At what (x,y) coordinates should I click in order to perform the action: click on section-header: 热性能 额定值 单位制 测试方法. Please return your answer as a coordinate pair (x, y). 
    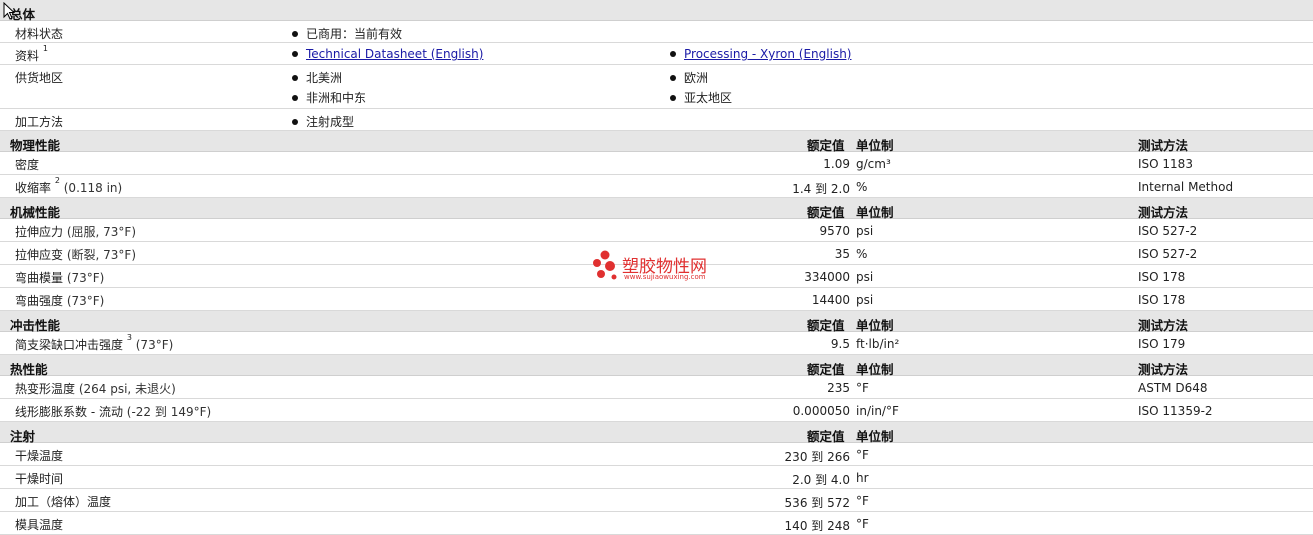
    Looking at the image, I should click on (656, 366).